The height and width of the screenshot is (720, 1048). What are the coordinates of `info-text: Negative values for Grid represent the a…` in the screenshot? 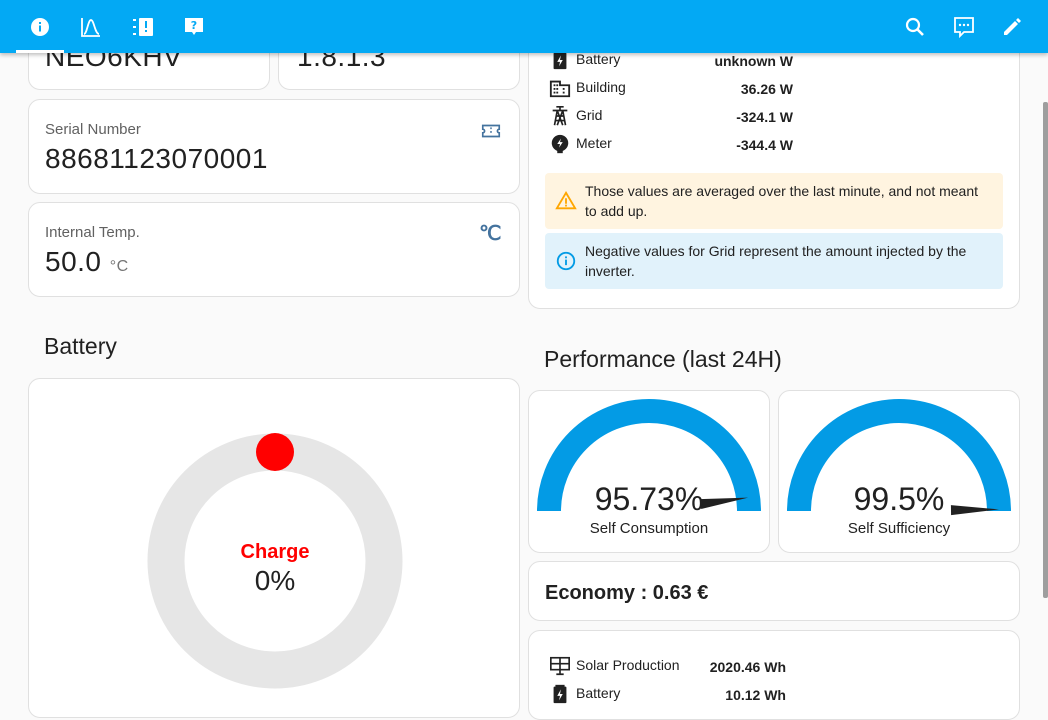 It's located at (776, 261).